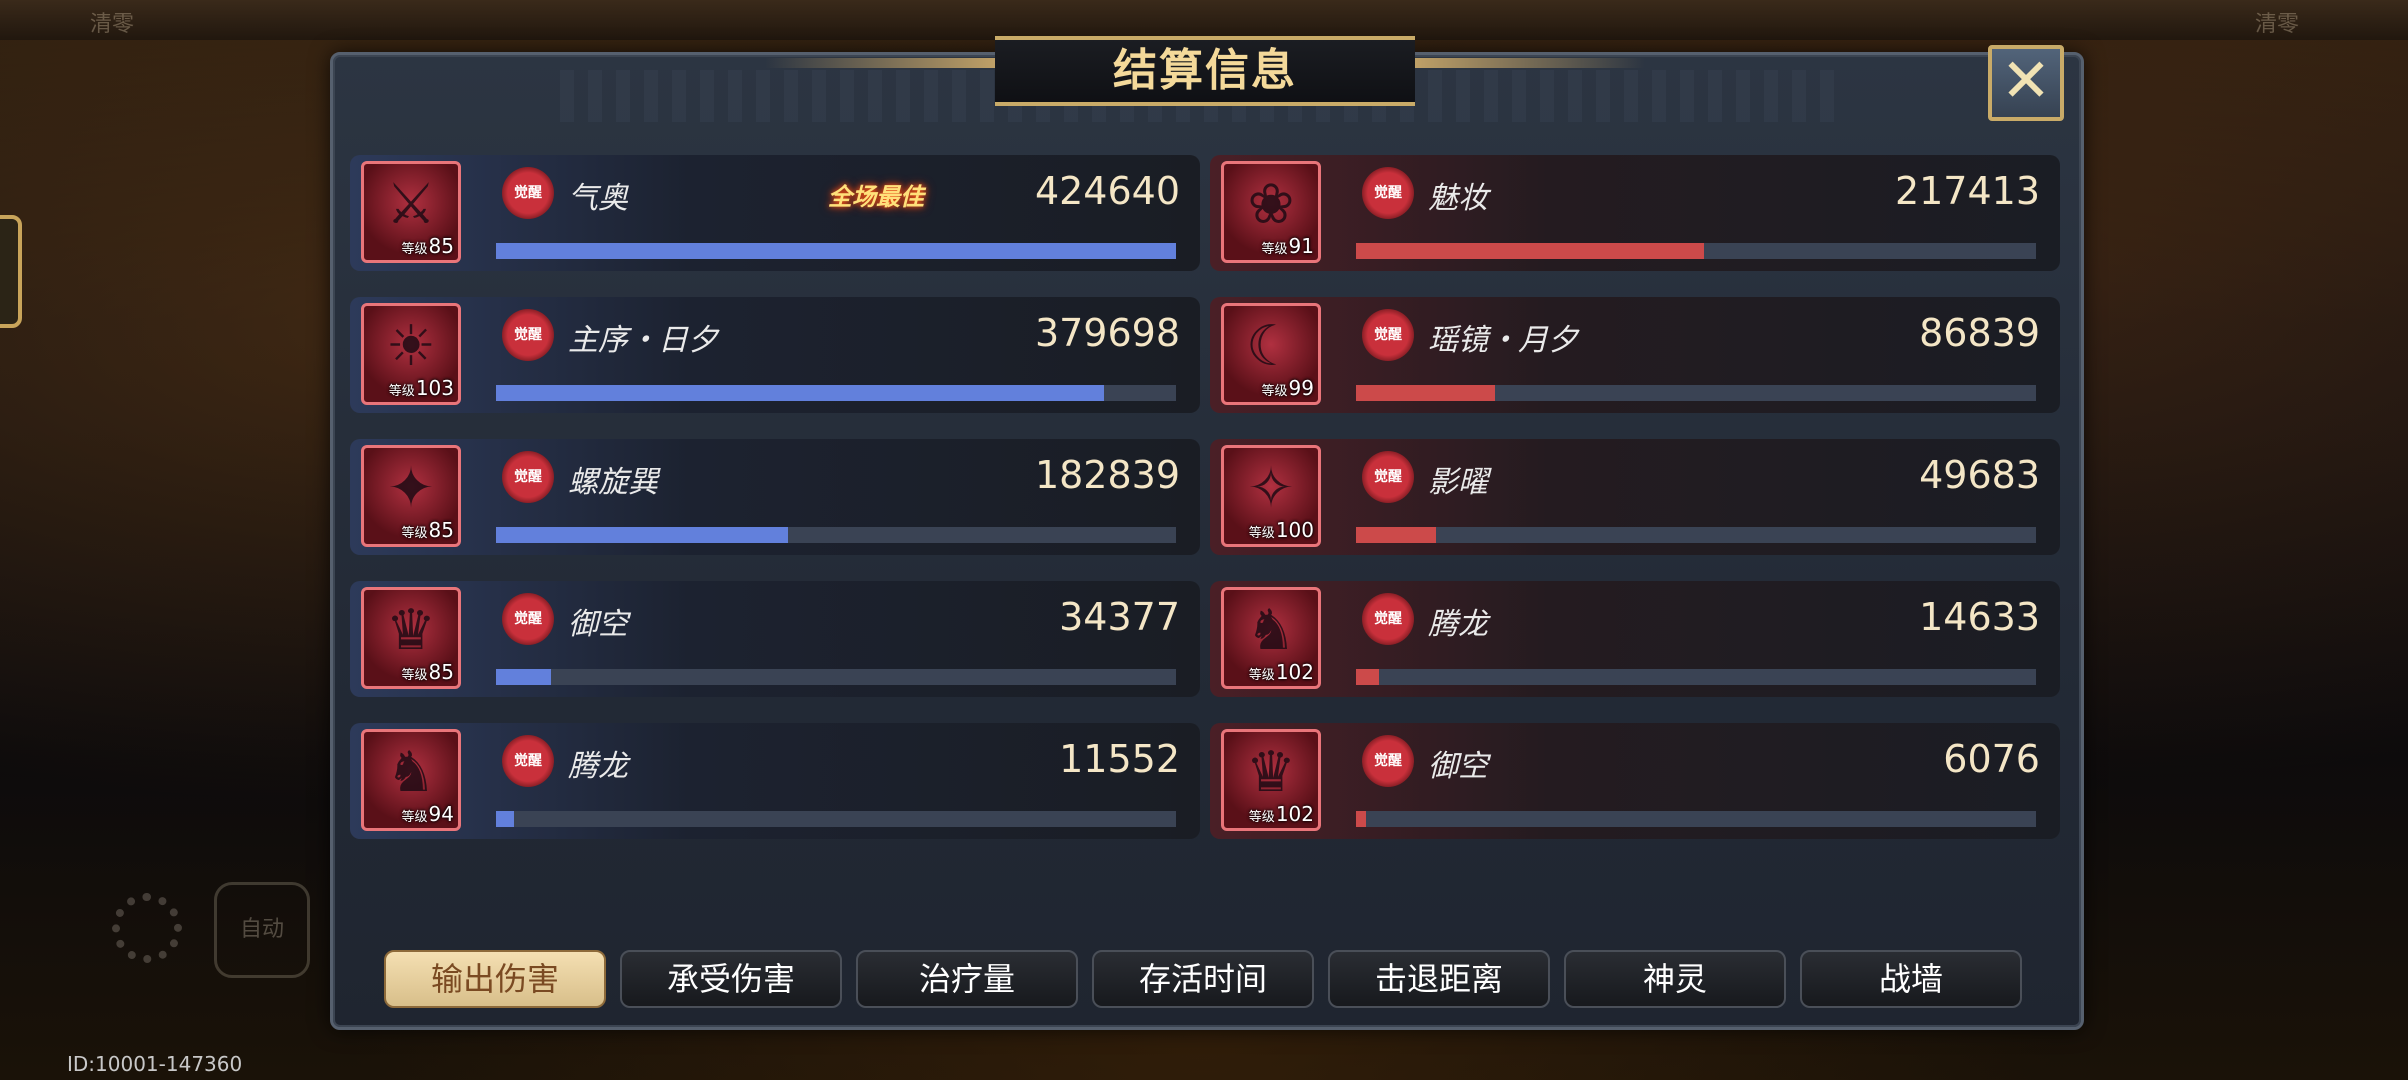  What do you see at coordinates (1979, 333) in the screenshot?
I see `damage-value: 86839` at bounding box center [1979, 333].